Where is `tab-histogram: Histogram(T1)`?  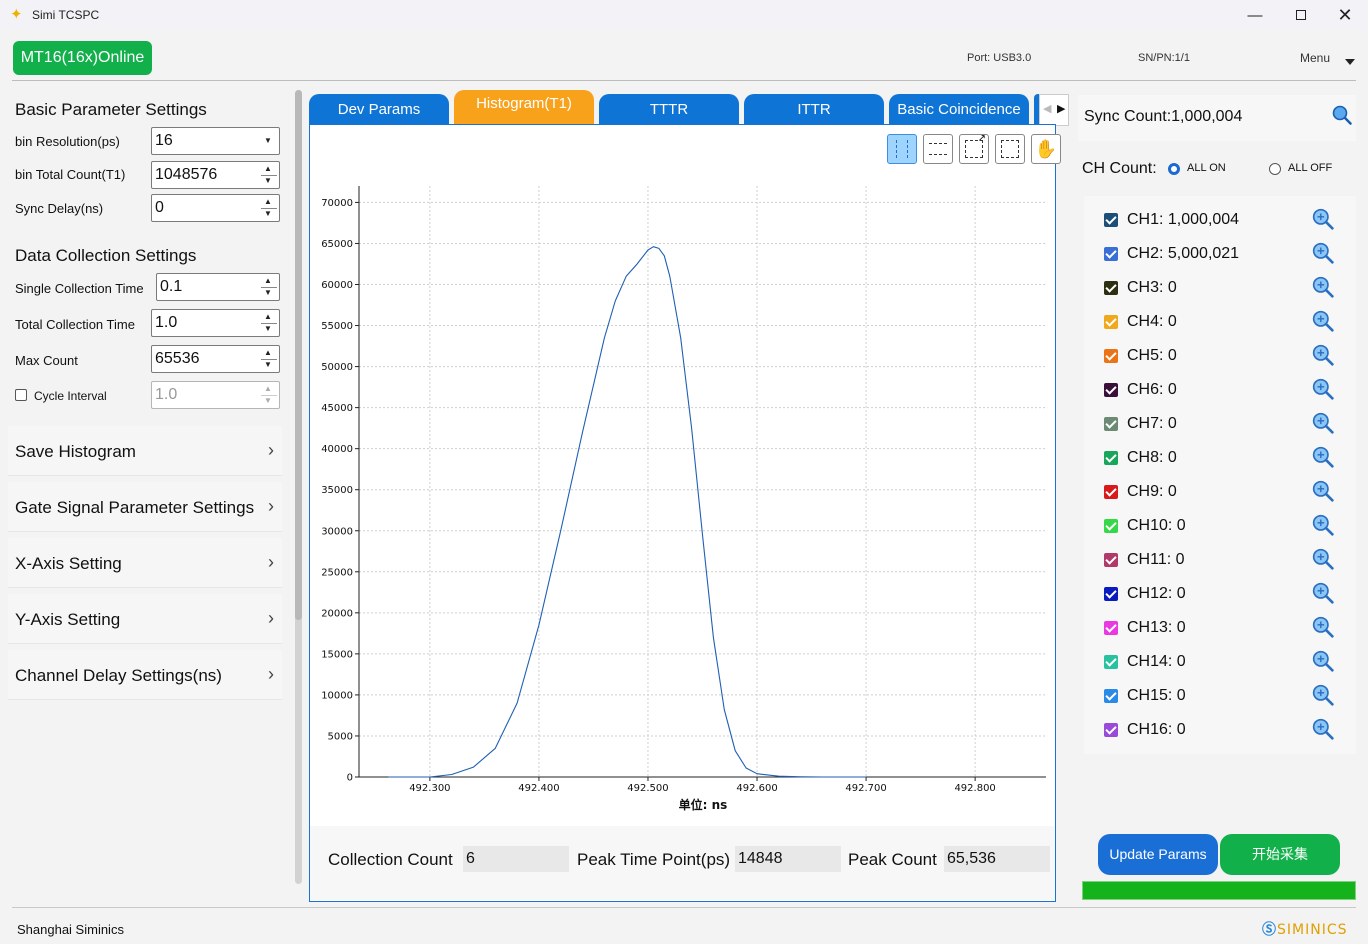 tab-histogram: Histogram(T1) is located at coordinates (524, 108).